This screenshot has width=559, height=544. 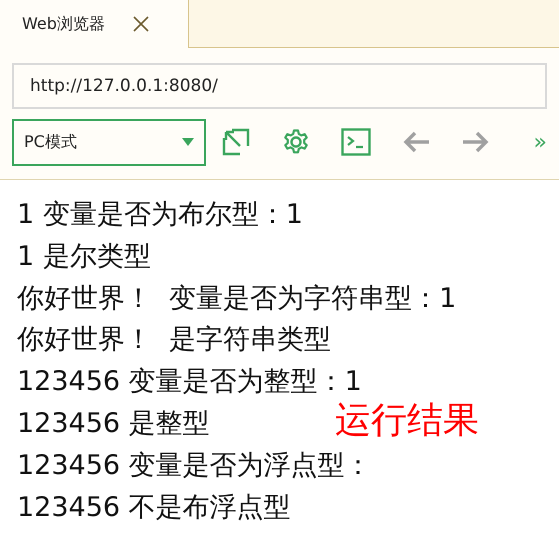 I want to click on caret-icon, so click(x=188, y=142).